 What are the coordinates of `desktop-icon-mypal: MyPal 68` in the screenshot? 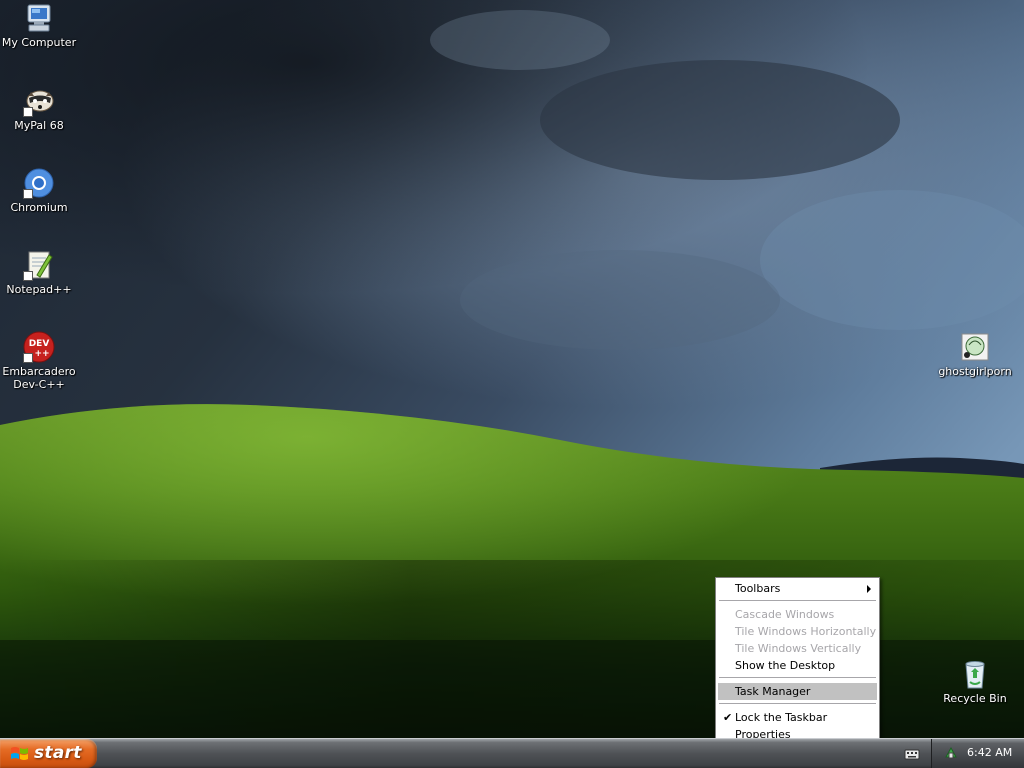 It's located at (39, 108).